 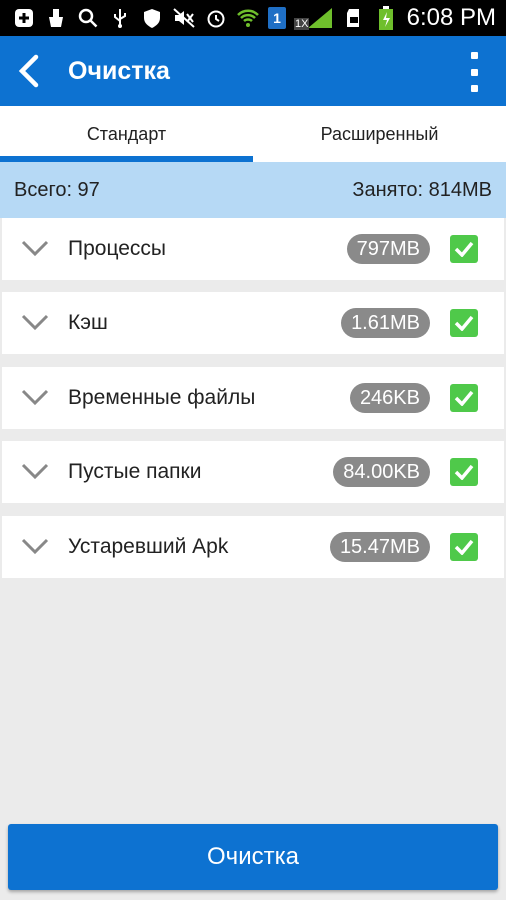 I want to click on tab-bar: Стандарт Расширенный, so click(x=253, y=134).